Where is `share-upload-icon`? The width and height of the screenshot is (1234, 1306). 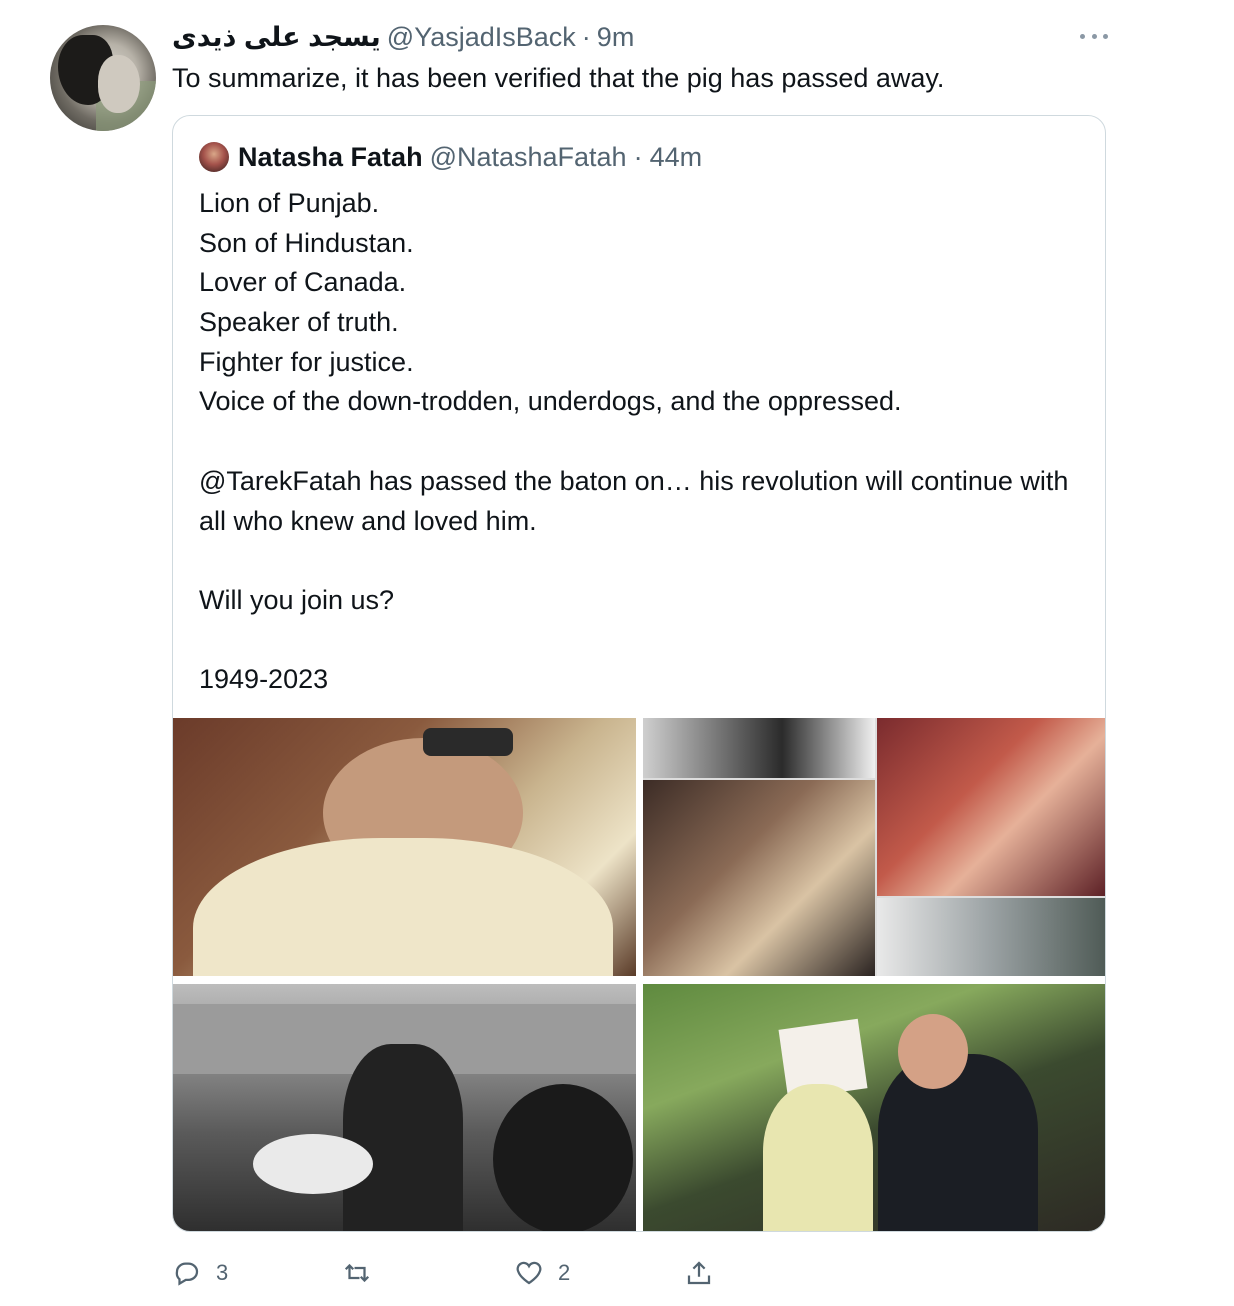 share-upload-icon is located at coordinates (699, 1273).